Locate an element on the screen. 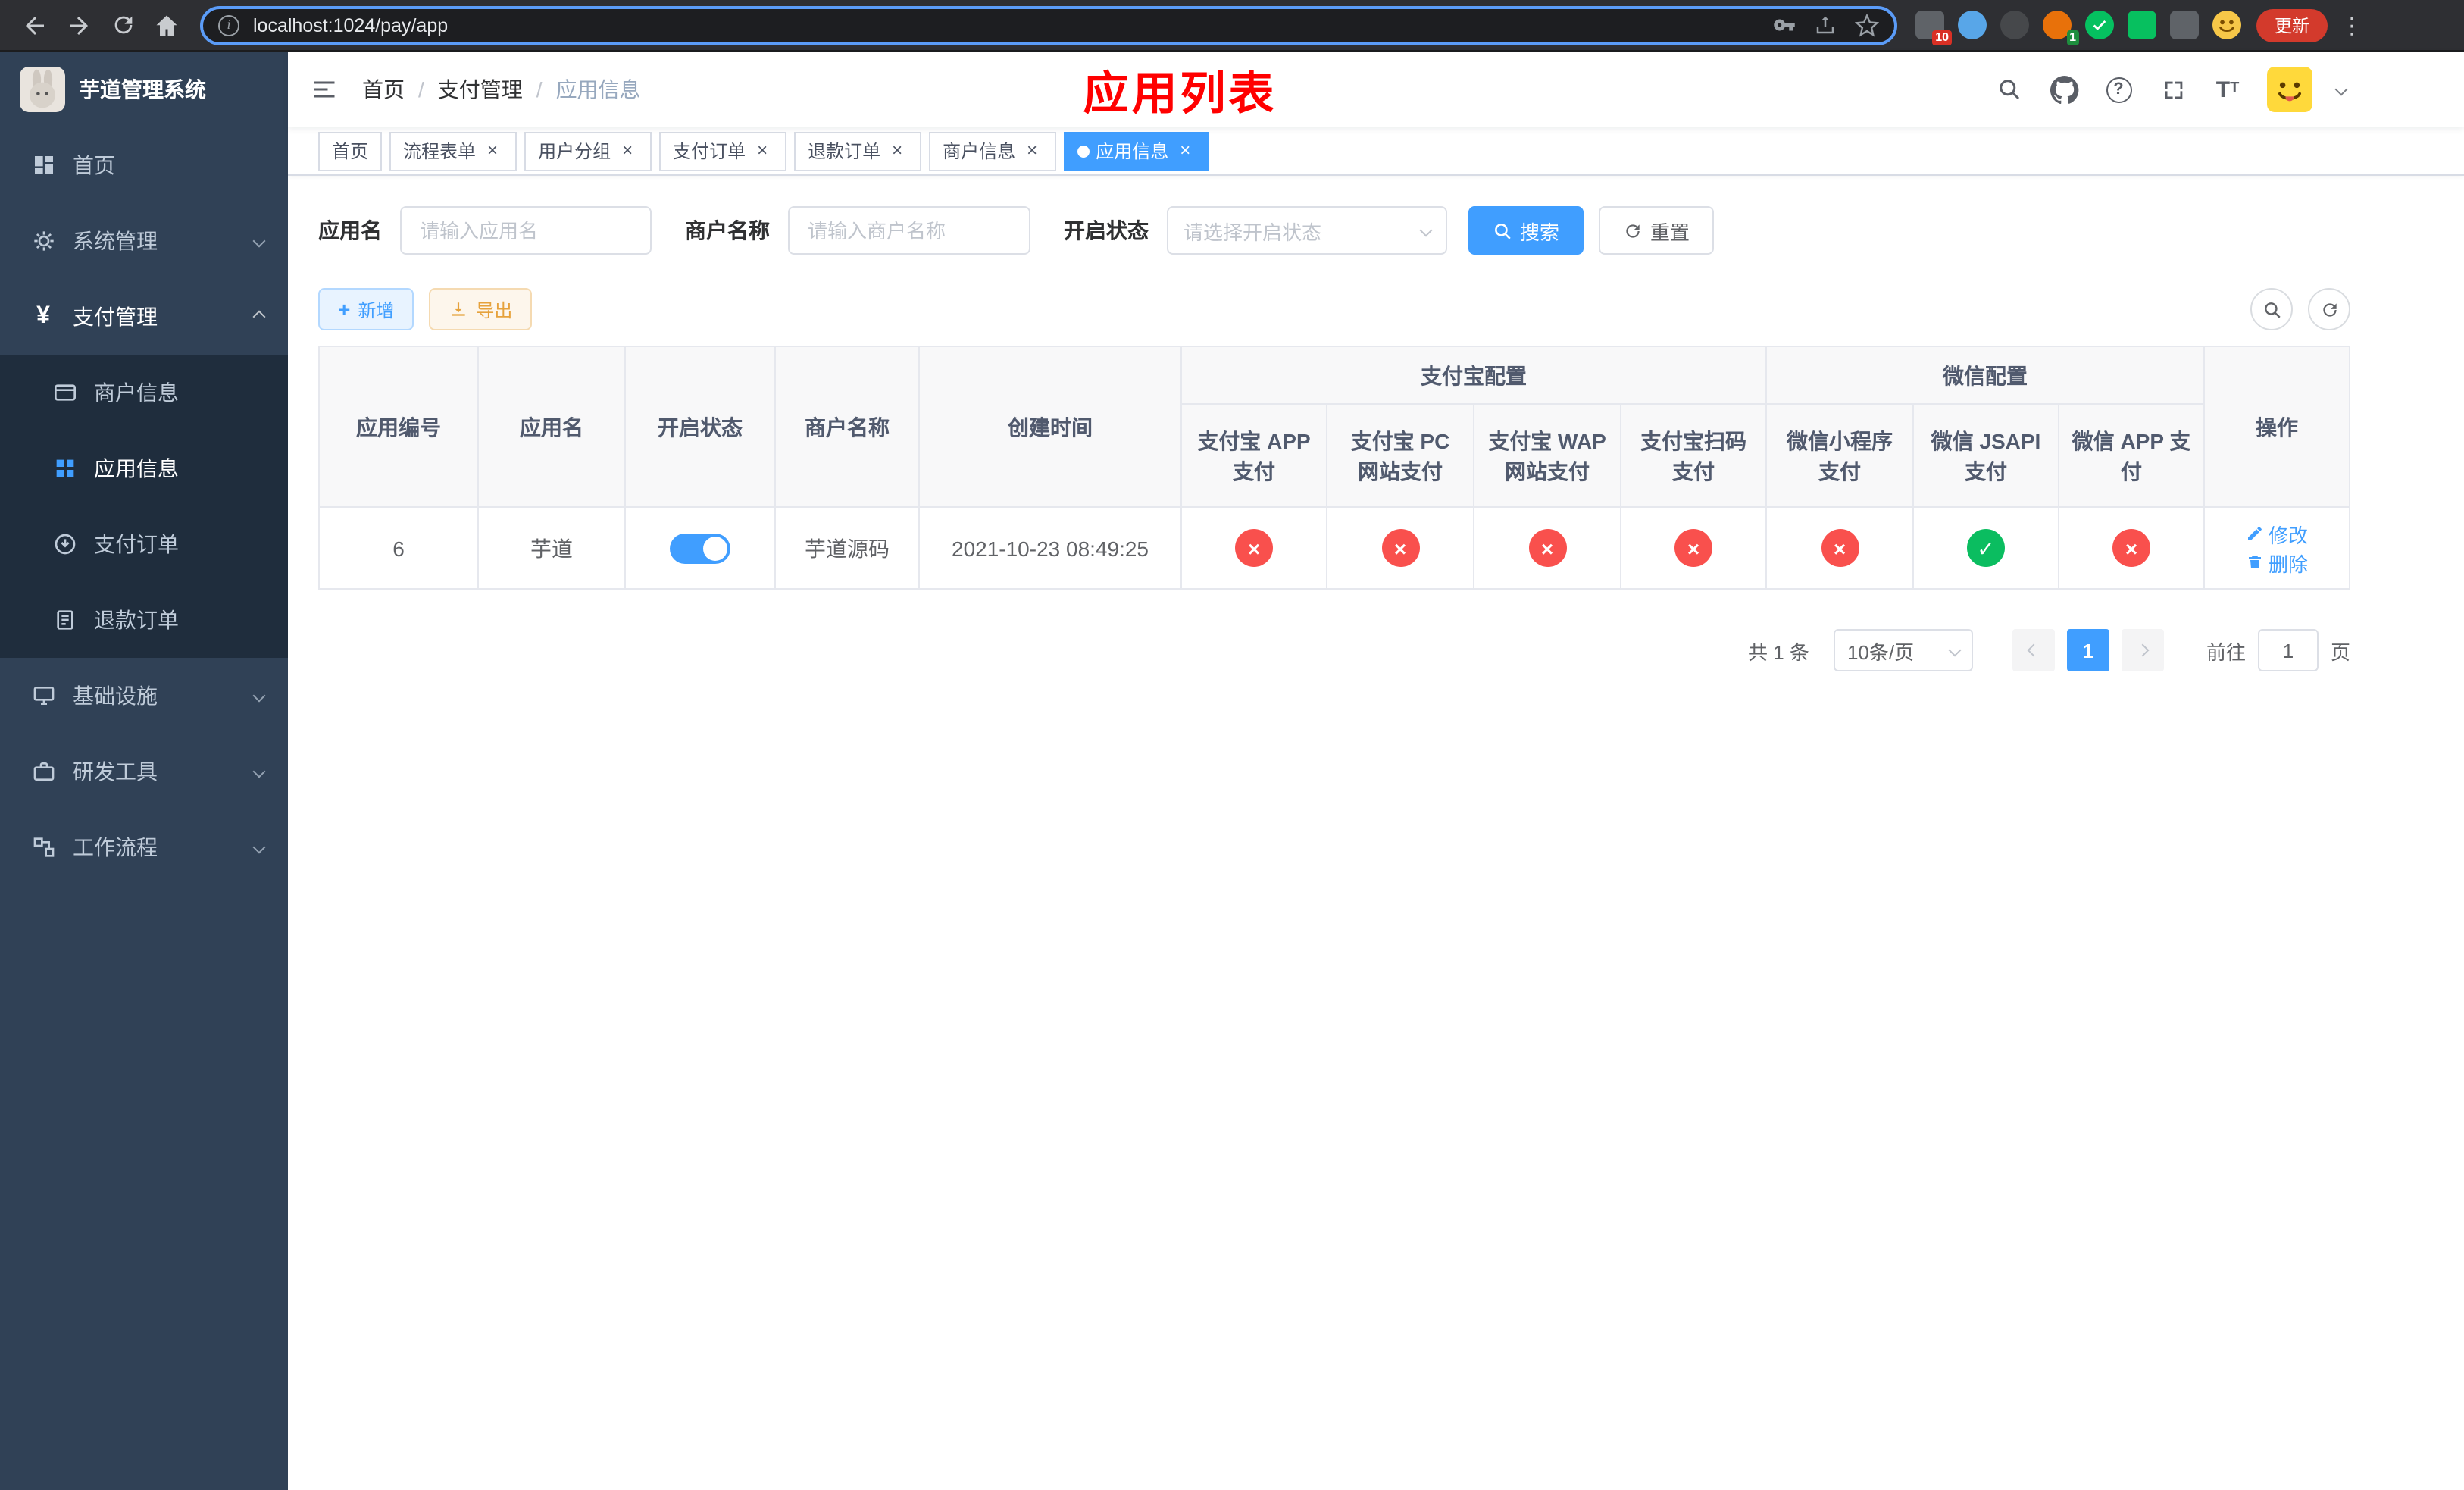  cell-wechat-mini: × is located at coordinates (1839, 548).